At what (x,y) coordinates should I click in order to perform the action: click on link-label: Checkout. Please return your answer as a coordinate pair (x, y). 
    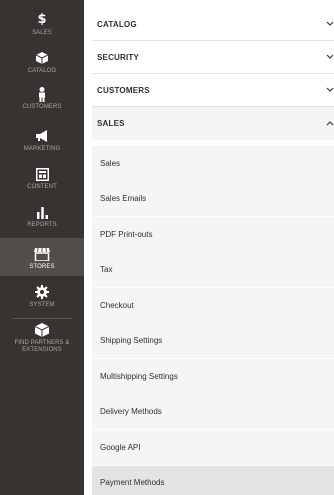
    Looking at the image, I should click on (117, 305).